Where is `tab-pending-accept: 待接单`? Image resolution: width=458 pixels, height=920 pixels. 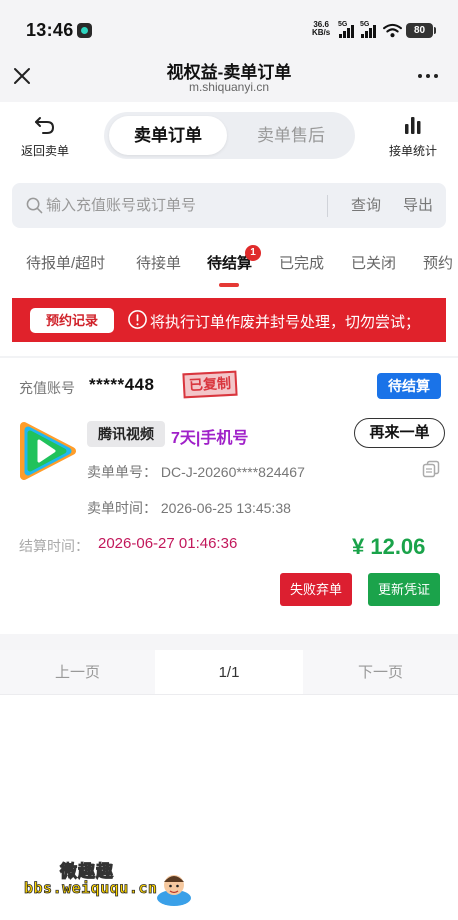 tab-pending-accept: 待接单 is located at coordinates (158, 262).